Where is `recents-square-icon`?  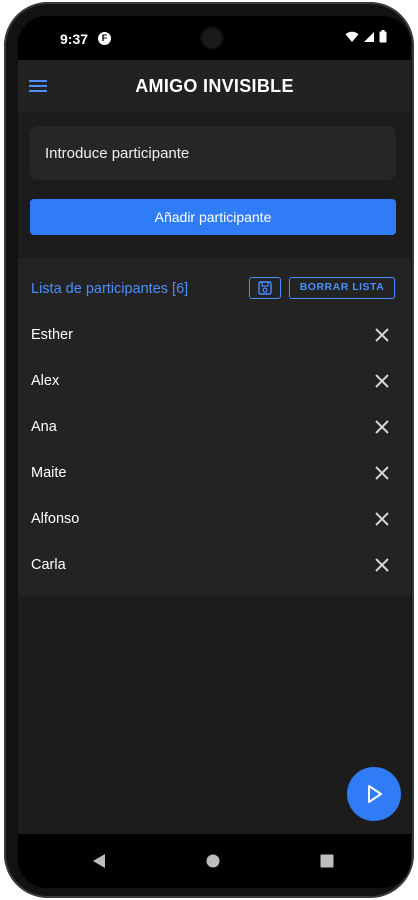
recents-square-icon is located at coordinates (327, 861).